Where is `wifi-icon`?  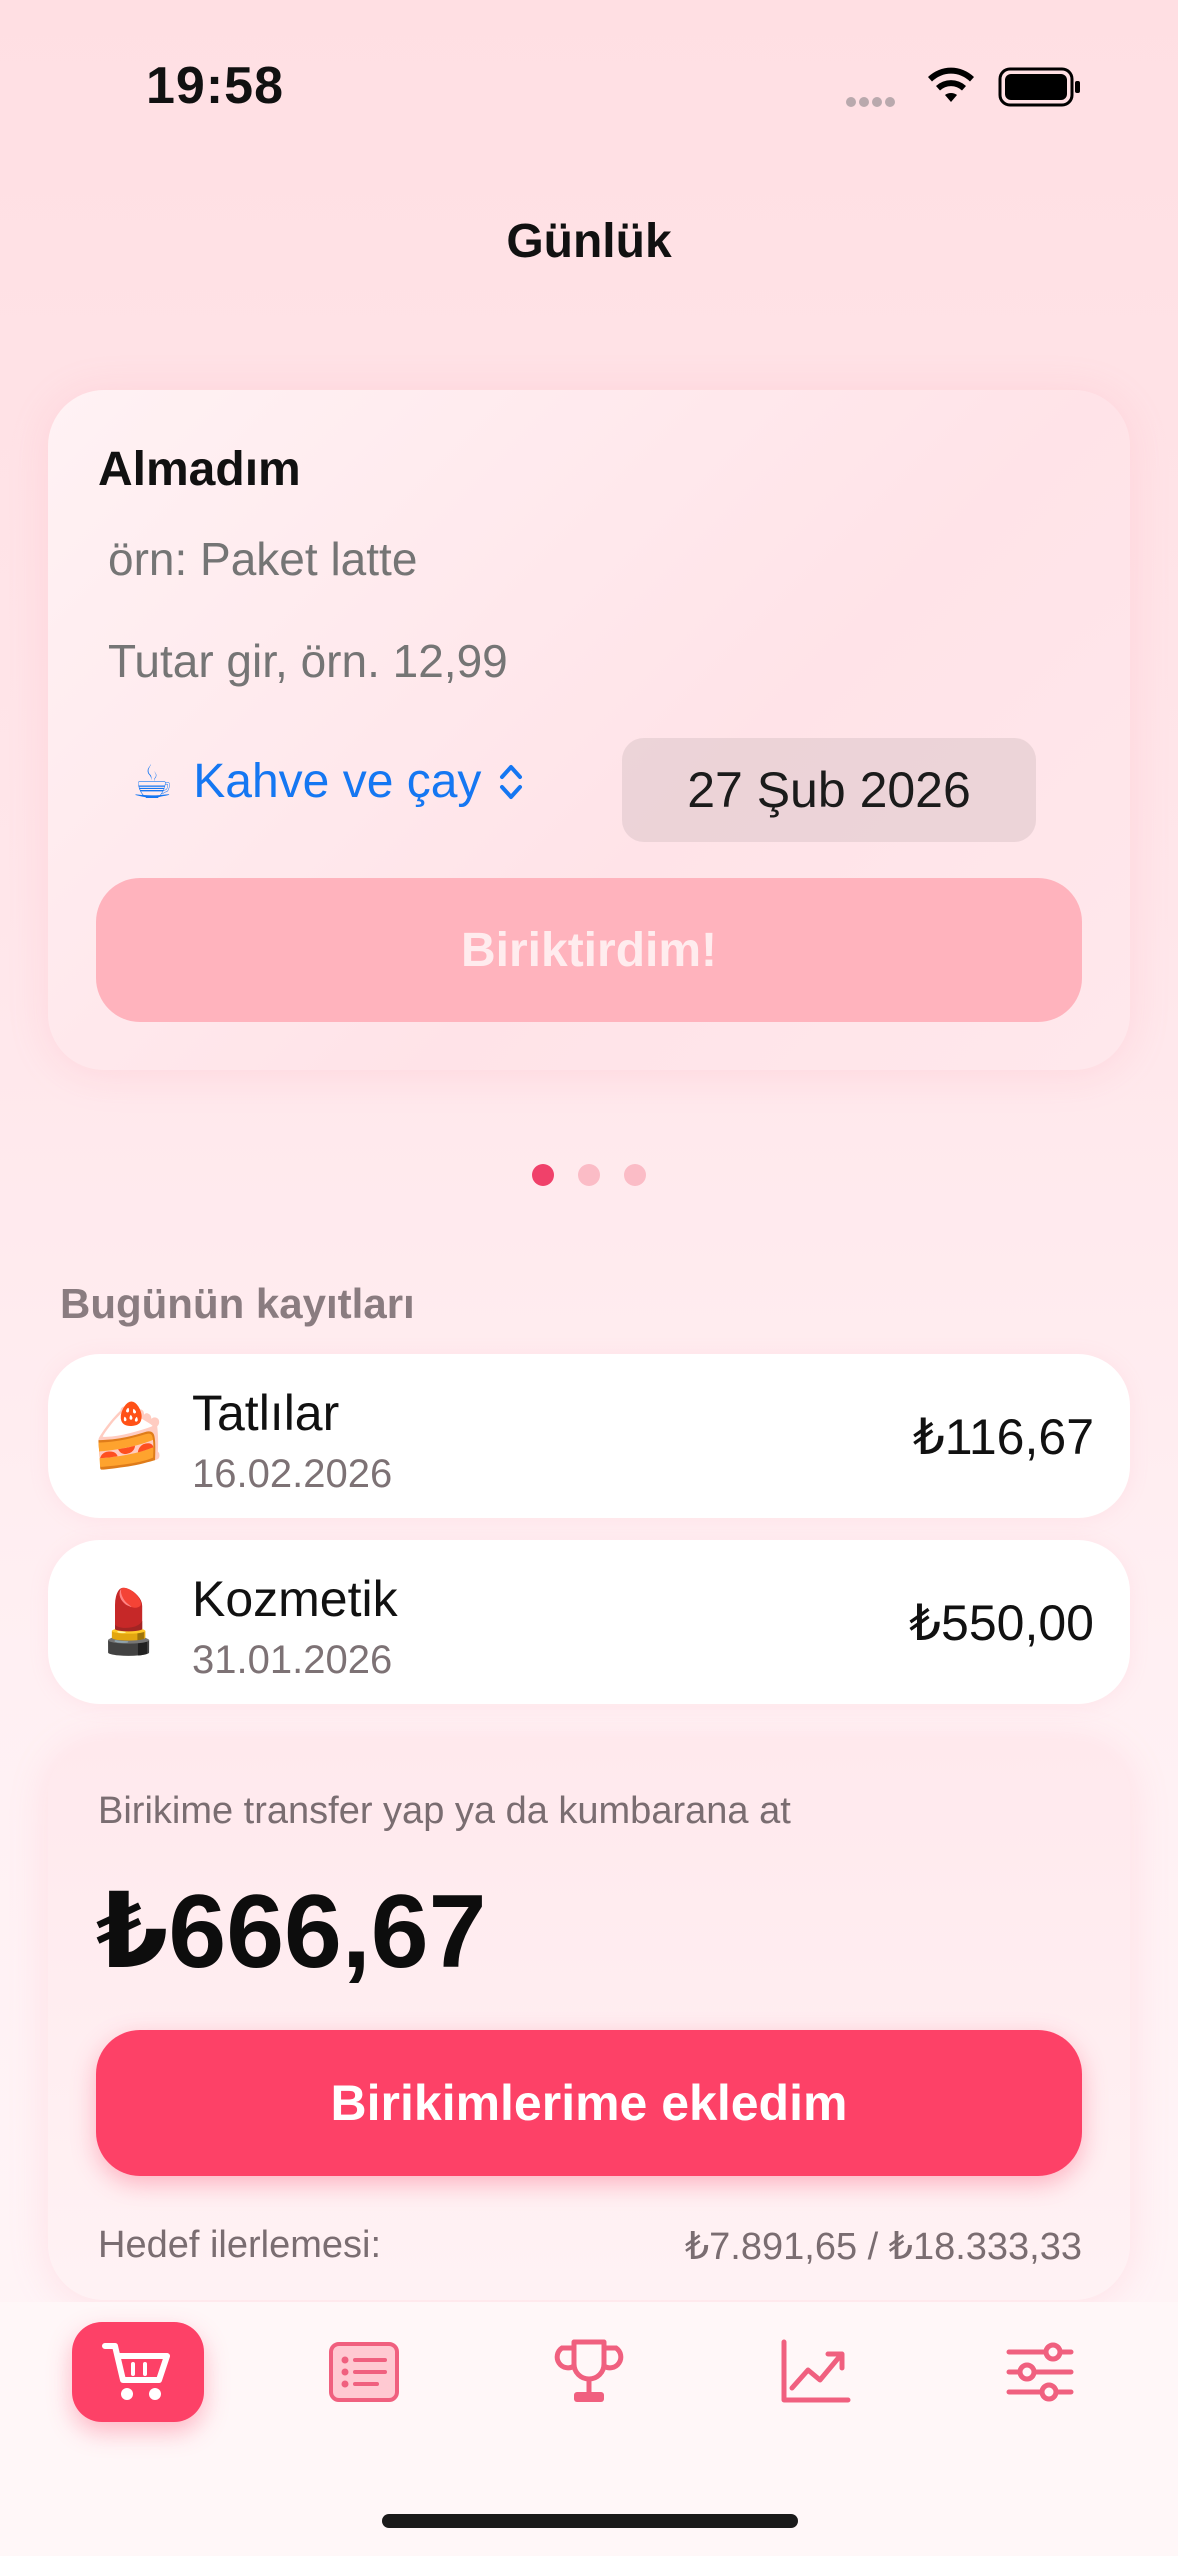 wifi-icon is located at coordinates (951, 84).